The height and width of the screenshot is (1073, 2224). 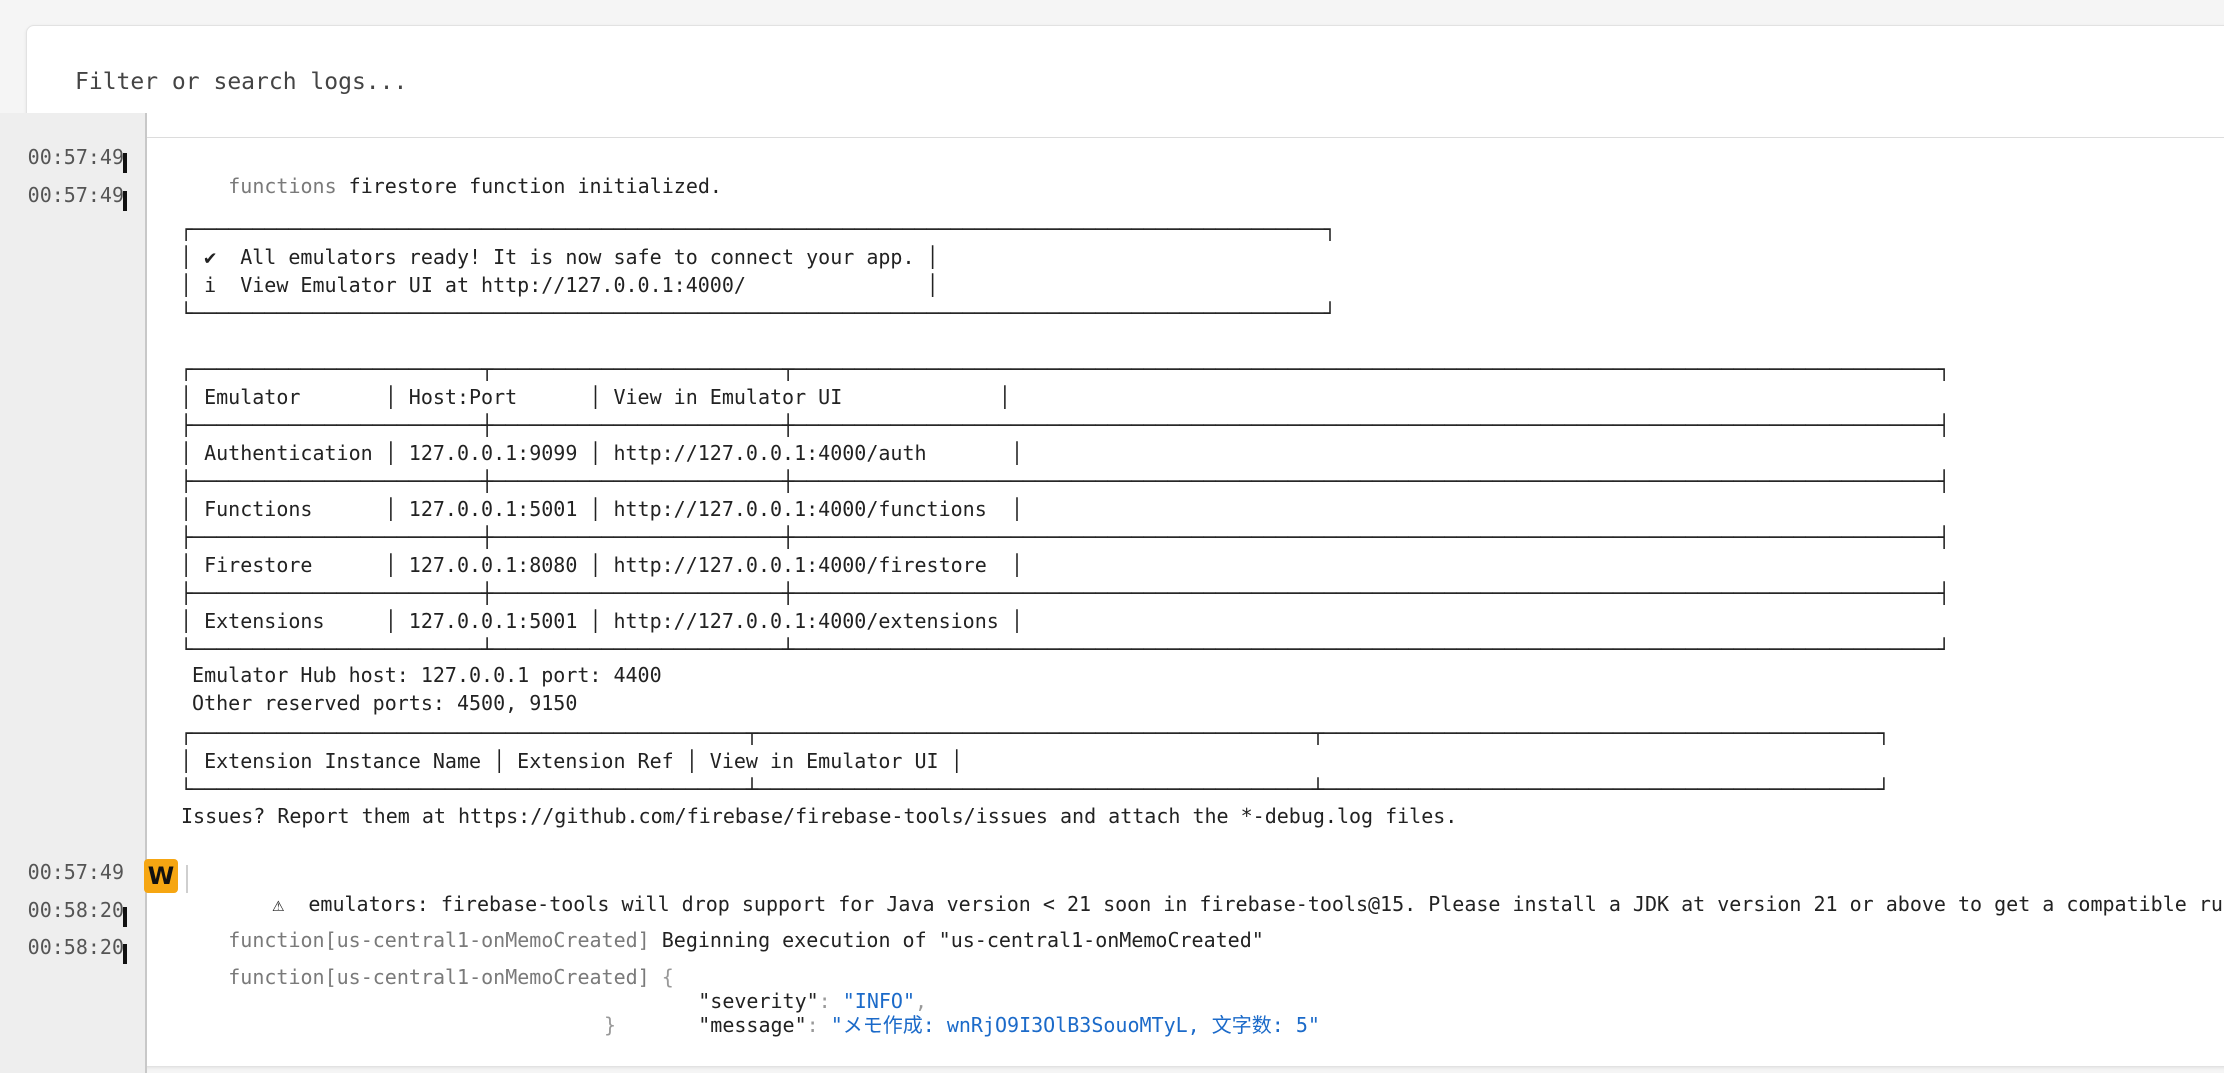 What do you see at coordinates (161, 876) in the screenshot?
I see `warning-level-badge: W` at bounding box center [161, 876].